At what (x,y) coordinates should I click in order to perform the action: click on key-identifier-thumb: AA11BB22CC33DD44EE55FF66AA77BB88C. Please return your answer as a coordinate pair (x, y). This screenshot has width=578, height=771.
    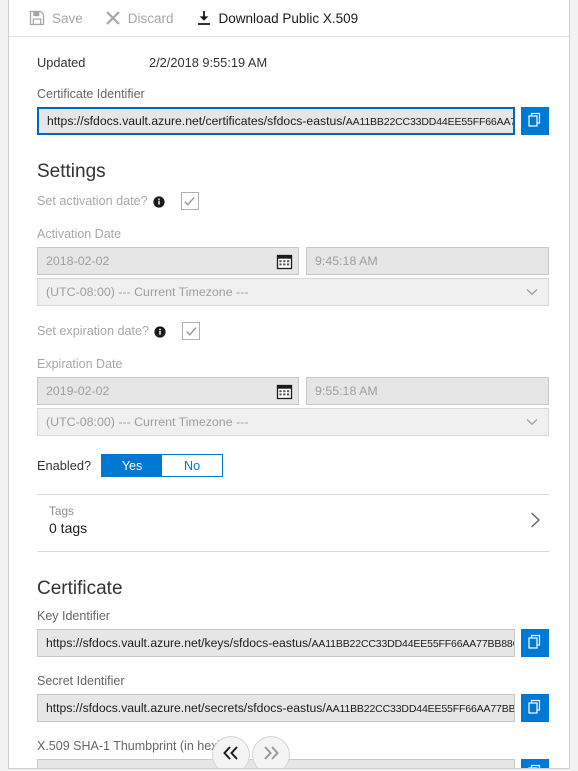
    Looking at the image, I should click on (413, 644).